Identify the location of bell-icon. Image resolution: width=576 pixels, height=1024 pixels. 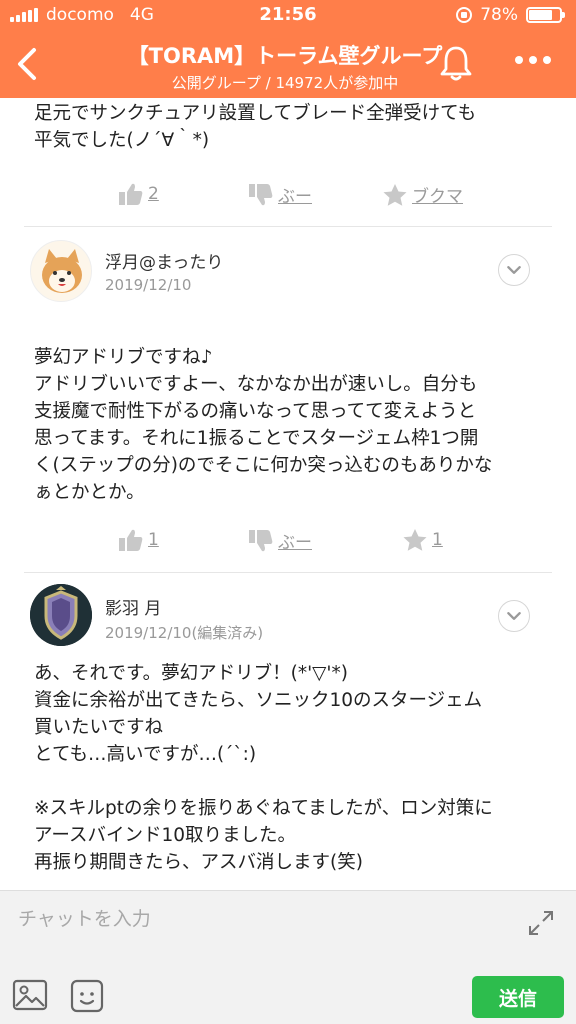
(456, 63).